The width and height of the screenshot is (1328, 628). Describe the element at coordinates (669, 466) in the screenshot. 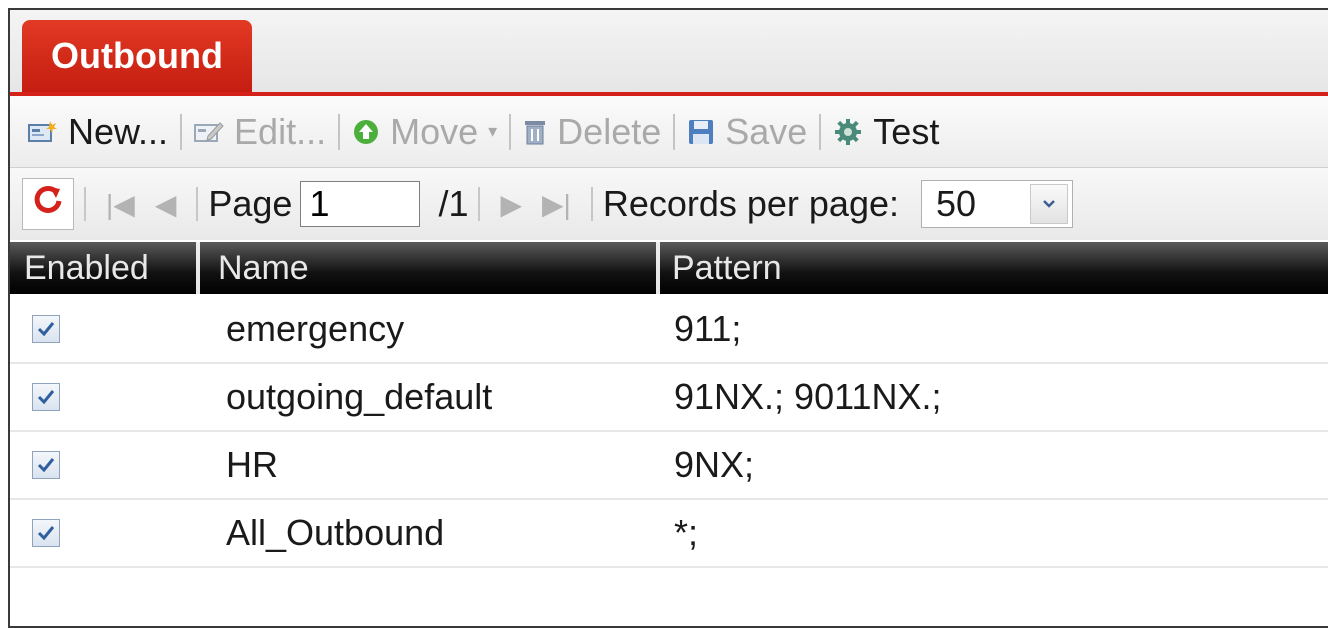

I see `table-row: HR 9NX;` at that location.